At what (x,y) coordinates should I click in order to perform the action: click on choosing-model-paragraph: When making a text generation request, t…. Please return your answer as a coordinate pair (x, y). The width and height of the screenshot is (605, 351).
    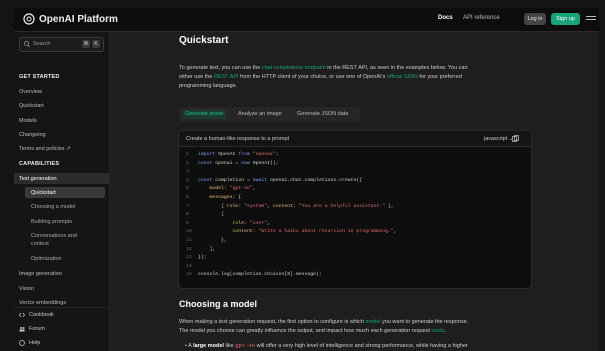
    Looking at the image, I should click on (374, 327).